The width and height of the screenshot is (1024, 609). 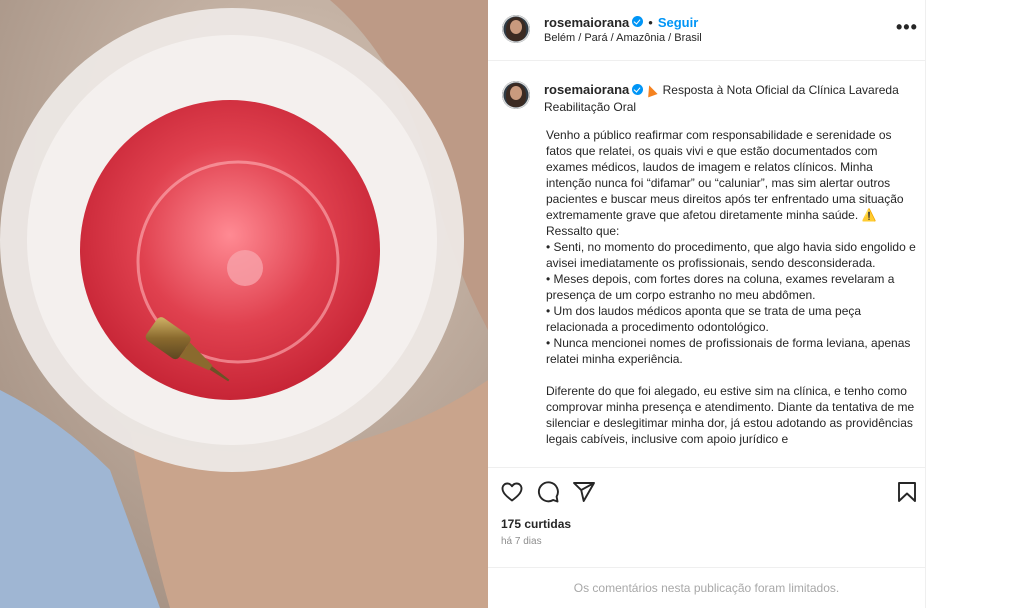 What do you see at coordinates (516, 95) in the screenshot?
I see `caption-avatar` at bounding box center [516, 95].